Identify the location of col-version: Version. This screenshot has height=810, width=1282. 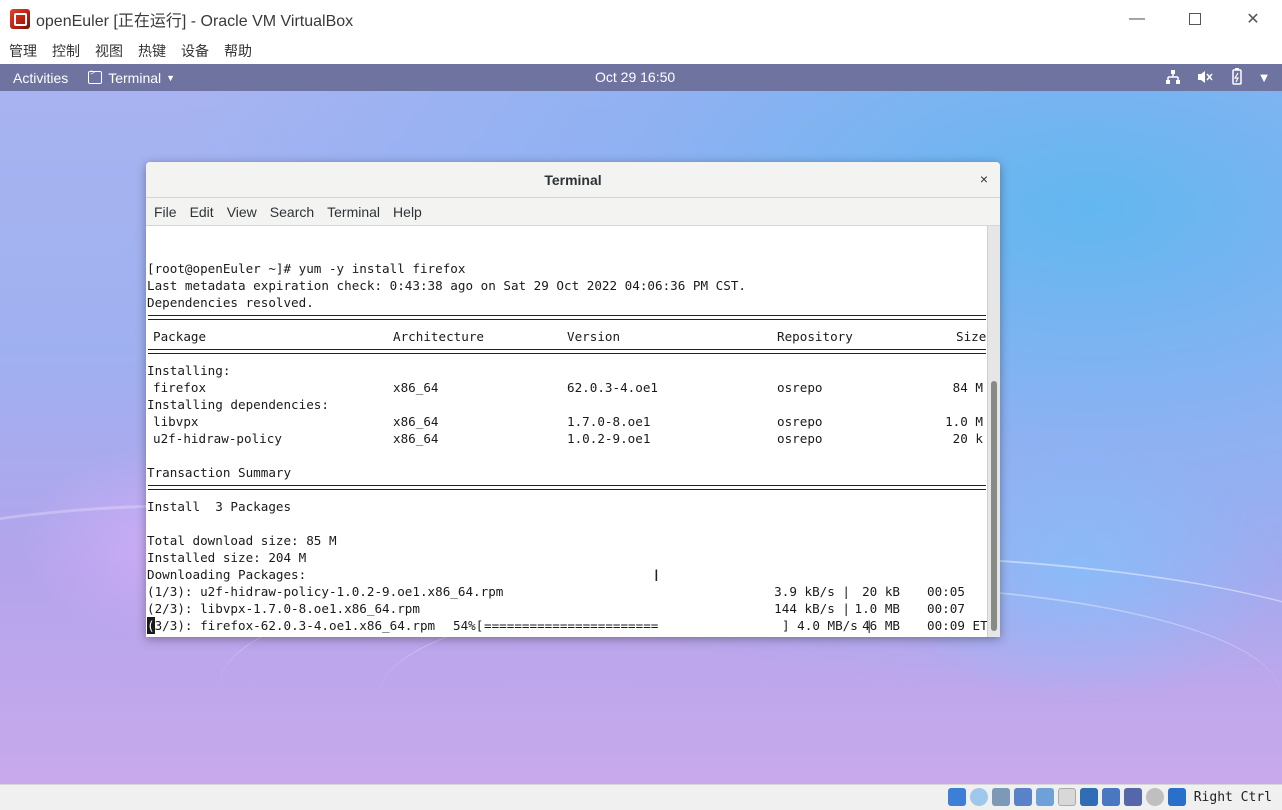
(594, 336).